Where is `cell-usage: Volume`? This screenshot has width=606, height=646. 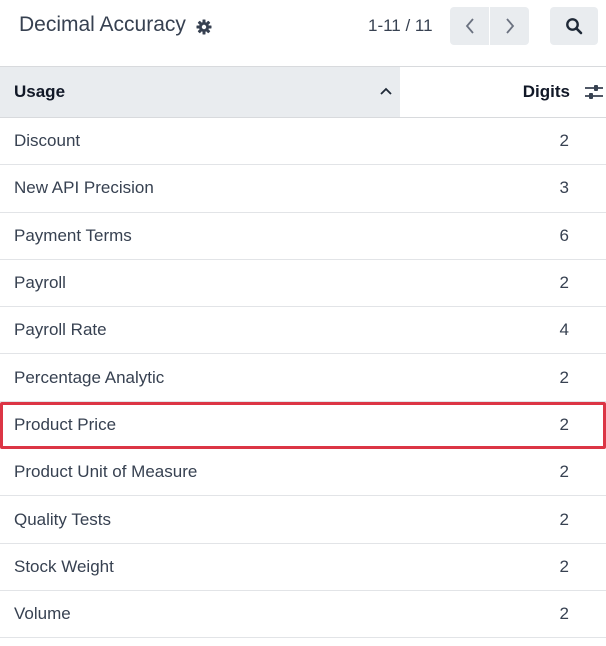
cell-usage: Volume is located at coordinates (42, 614).